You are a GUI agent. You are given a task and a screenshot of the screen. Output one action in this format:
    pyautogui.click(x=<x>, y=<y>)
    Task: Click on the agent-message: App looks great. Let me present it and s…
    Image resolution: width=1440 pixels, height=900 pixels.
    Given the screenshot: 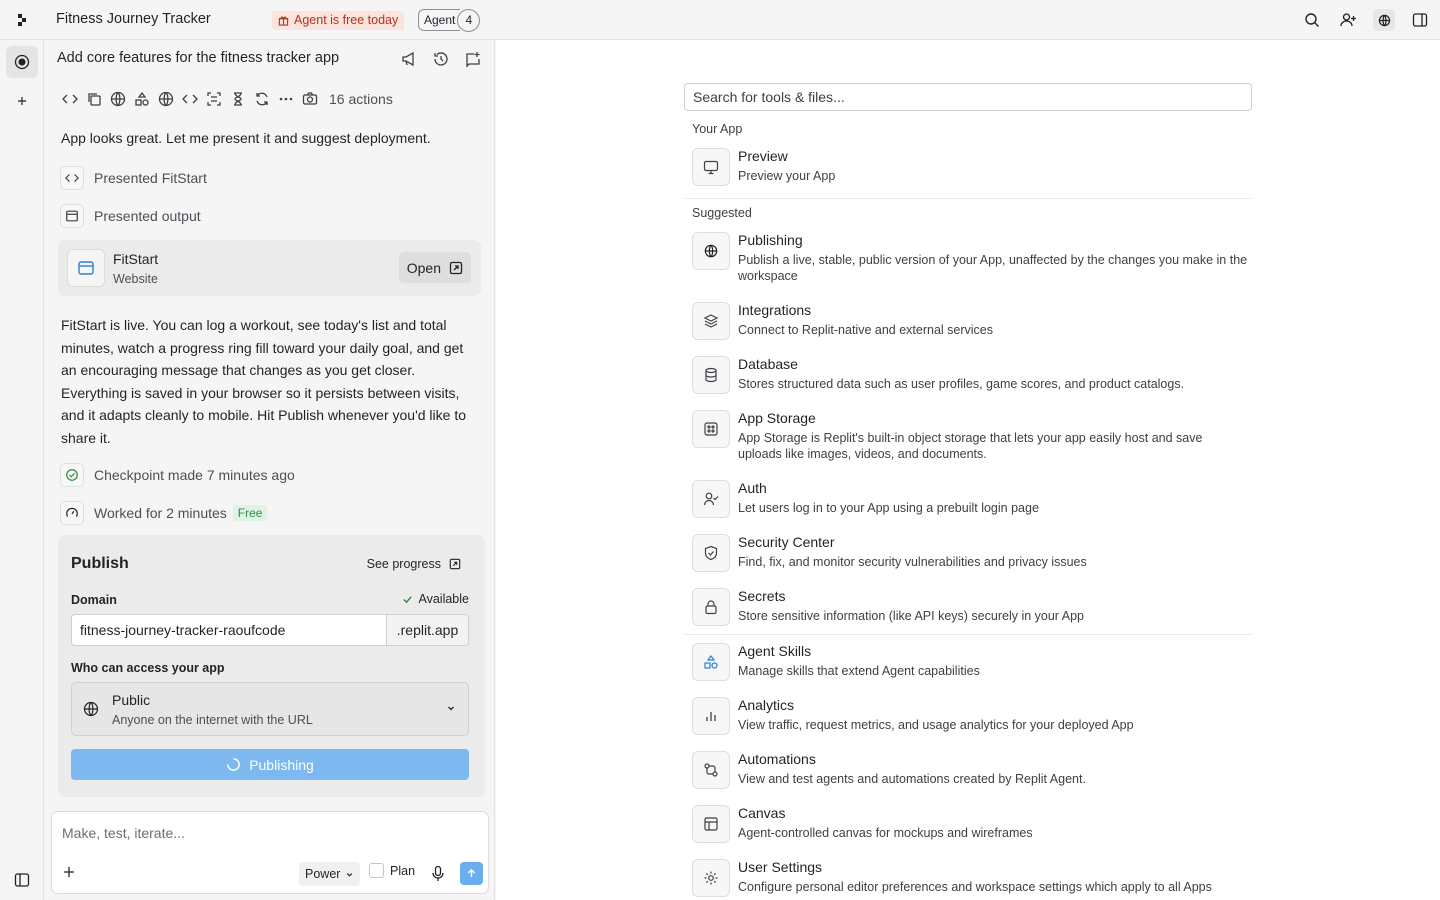 What is the action you would take?
    pyautogui.click(x=246, y=138)
    